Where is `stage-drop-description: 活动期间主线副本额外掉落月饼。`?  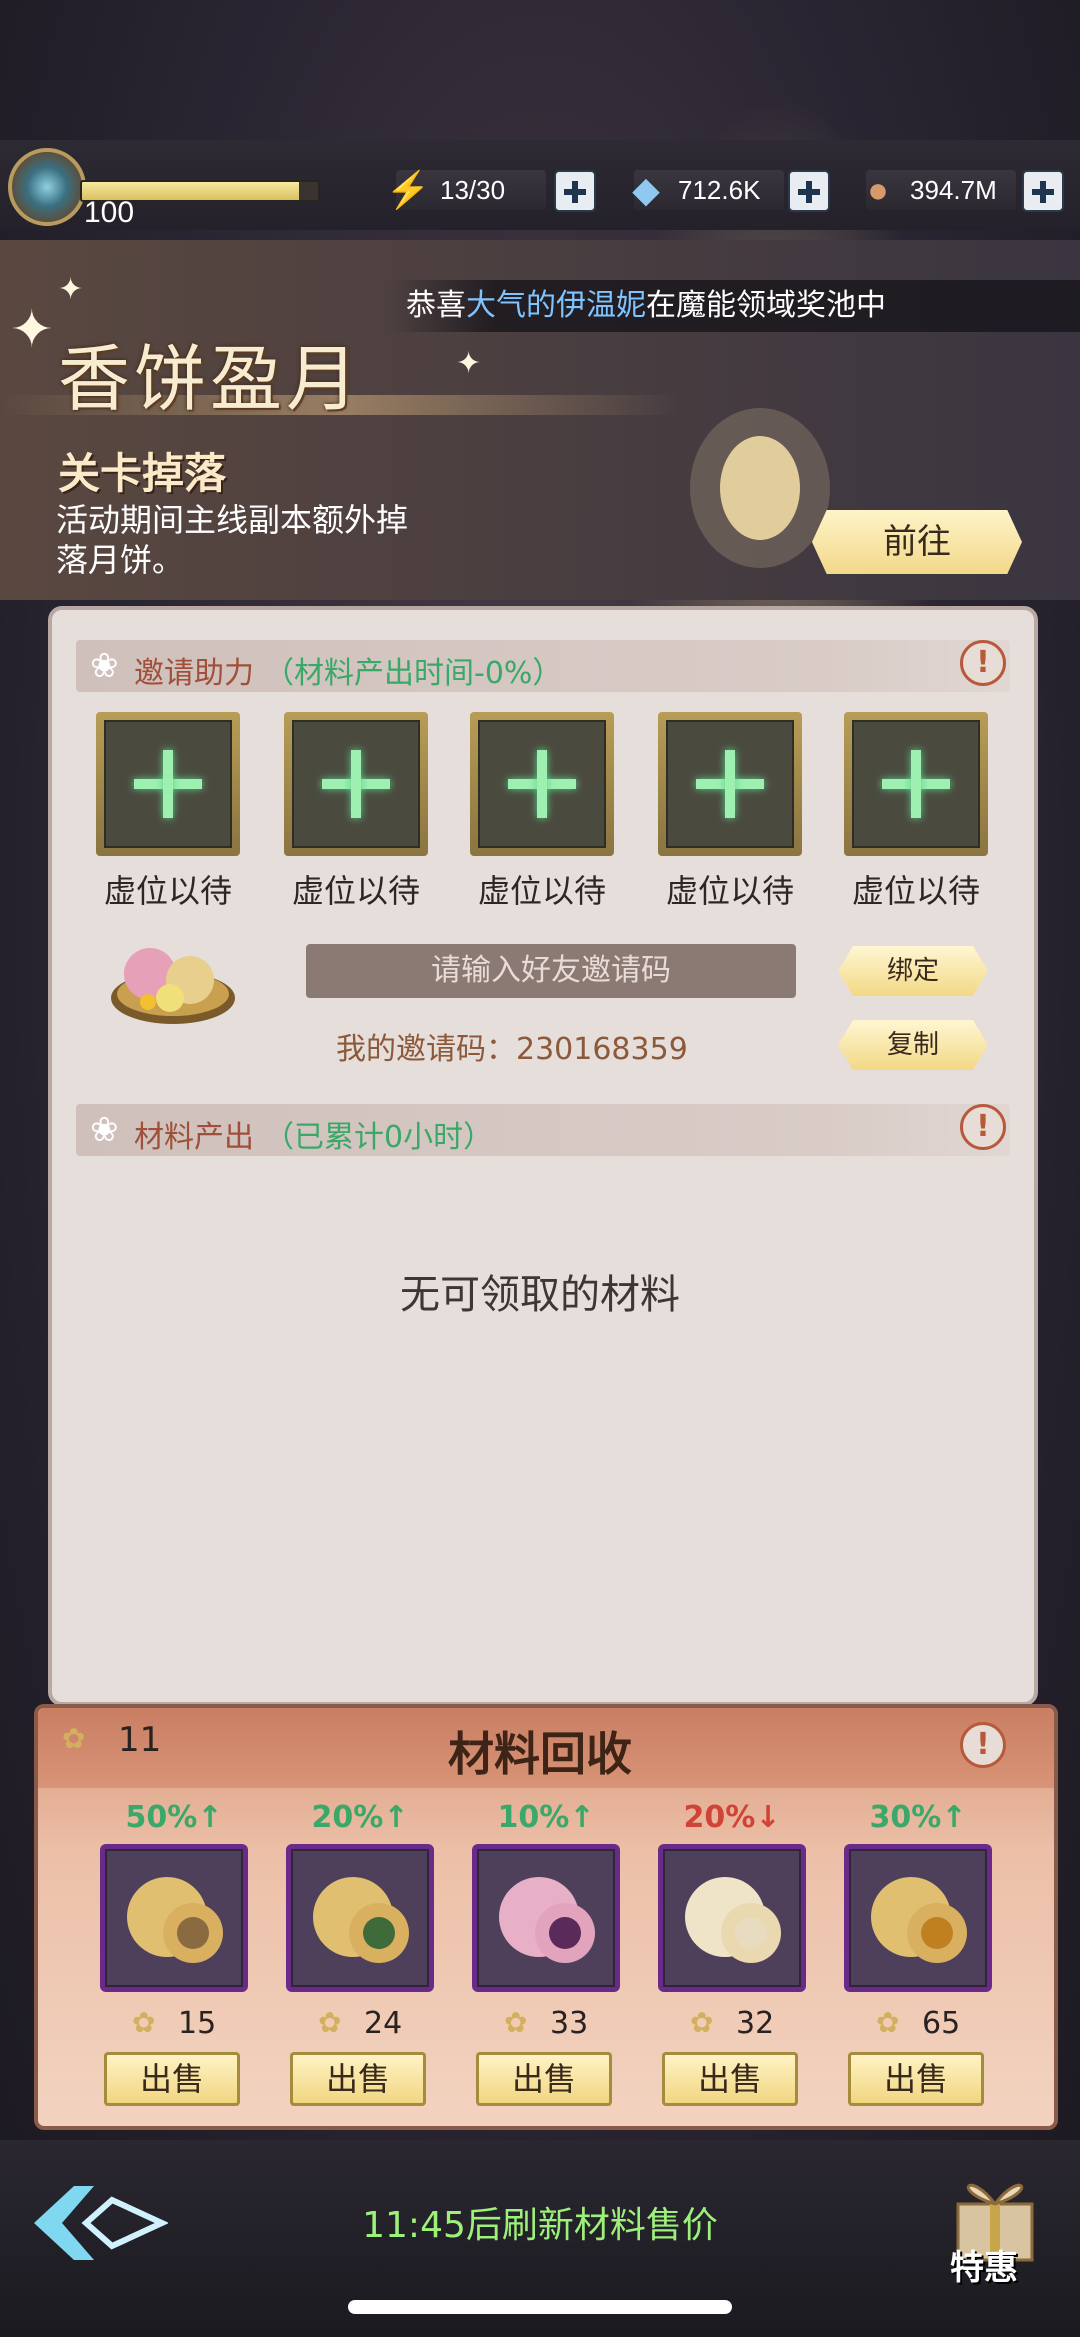
stage-drop-description: 活动期间主线副本额外掉落月饼。 is located at coordinates (232, 540).